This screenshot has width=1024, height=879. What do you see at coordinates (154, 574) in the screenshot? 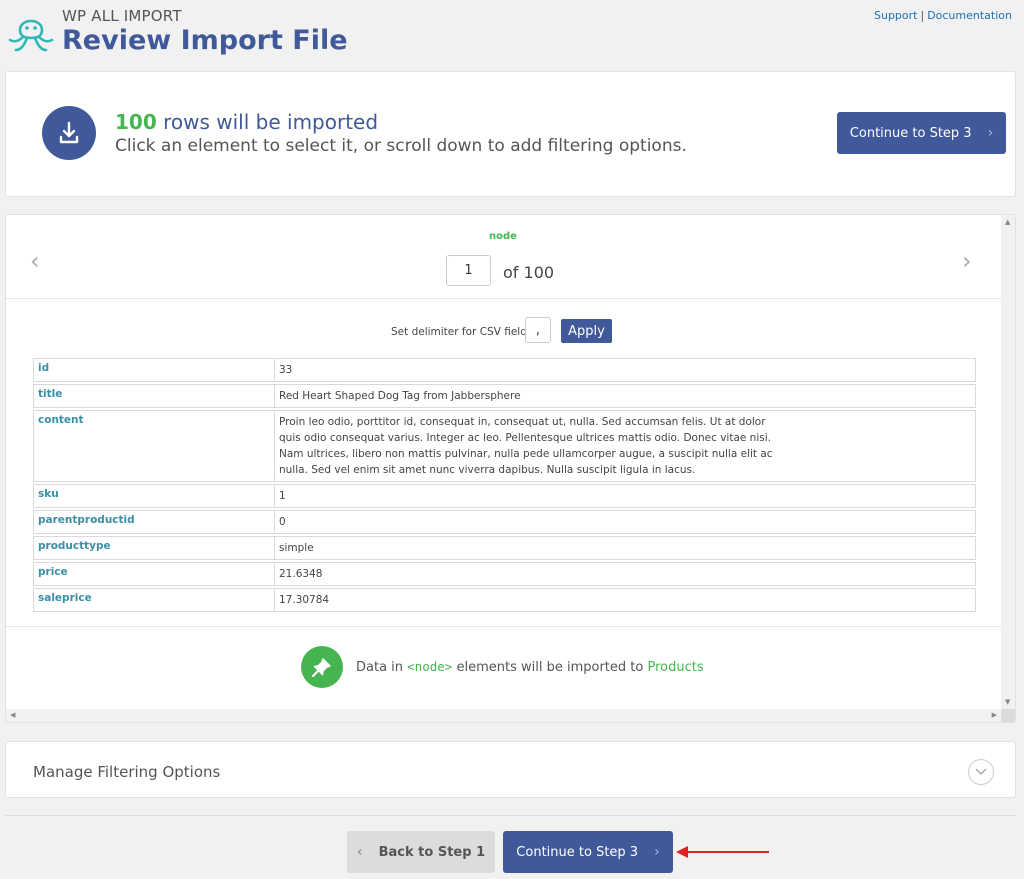
I see `field-key: price` at bounding box center [154, 574].